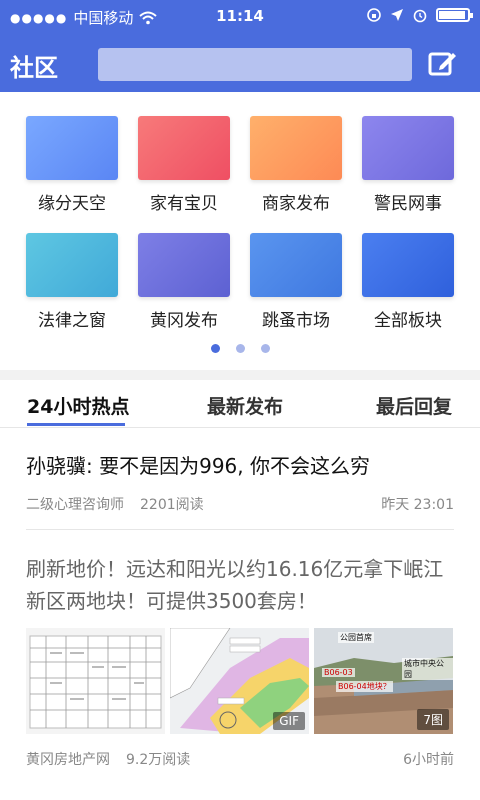 This screenshot has height=800, width=480. I want to click on category-tile: 全部板块, so click(408, 282).